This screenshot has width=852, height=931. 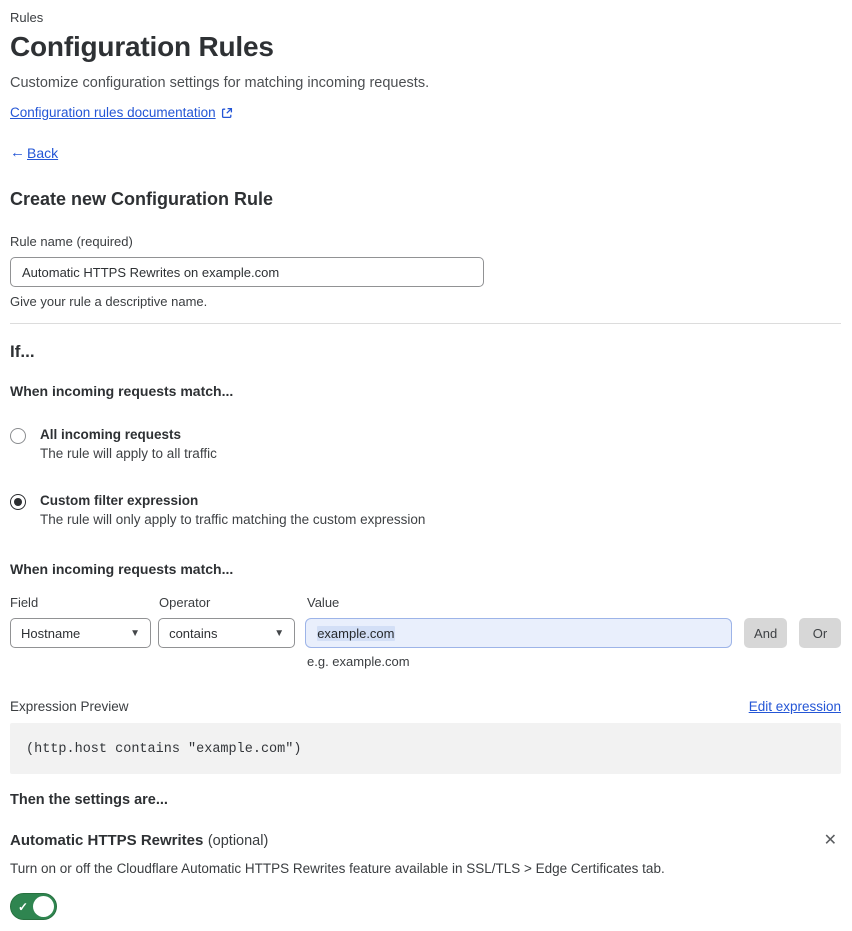 I want to click on radio-option-description: The rule will apply to all traffic, so click(x=128, y=453).